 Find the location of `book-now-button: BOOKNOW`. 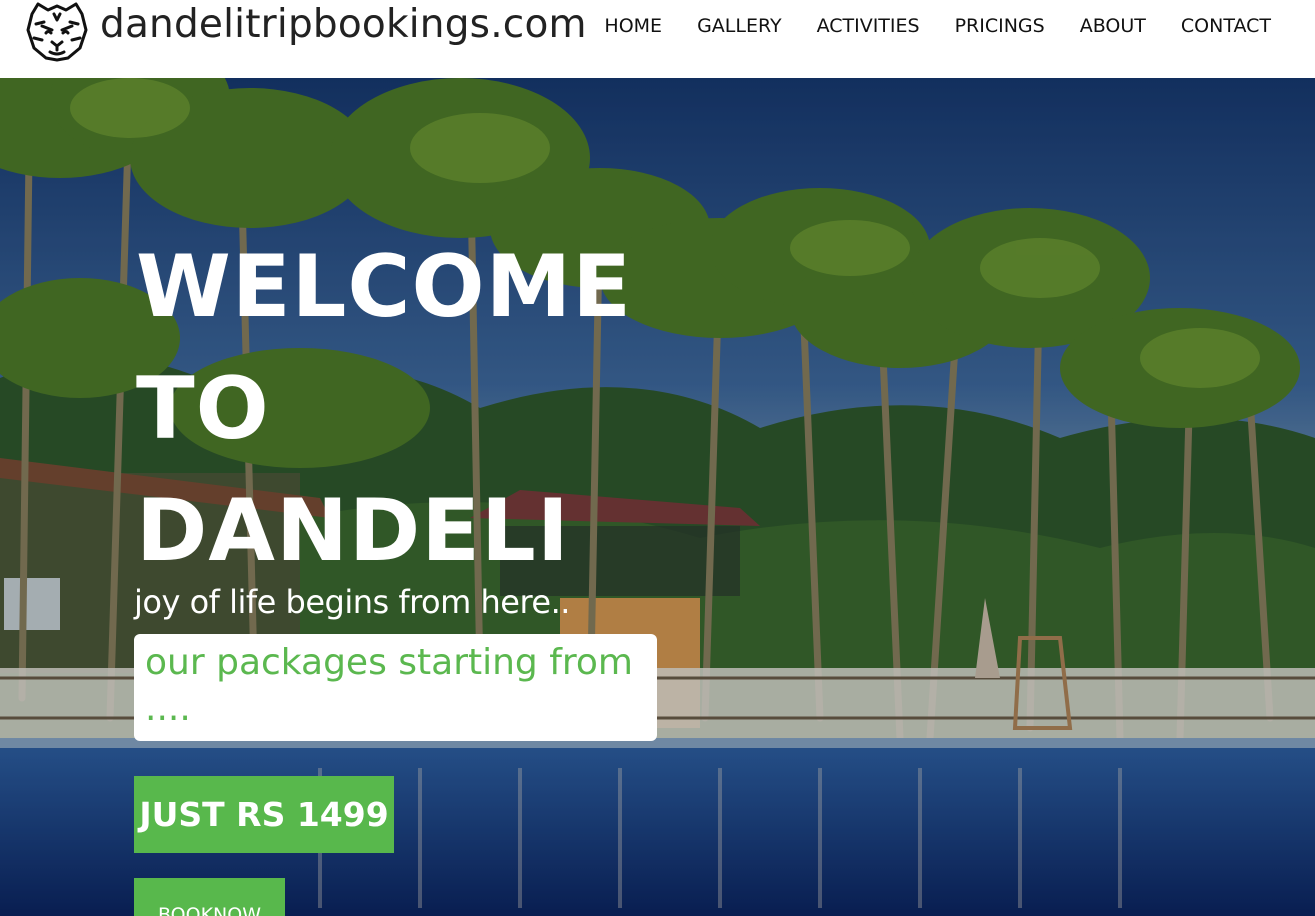

book-now-button: BOOKNOW is located at coordinates (209, 897).